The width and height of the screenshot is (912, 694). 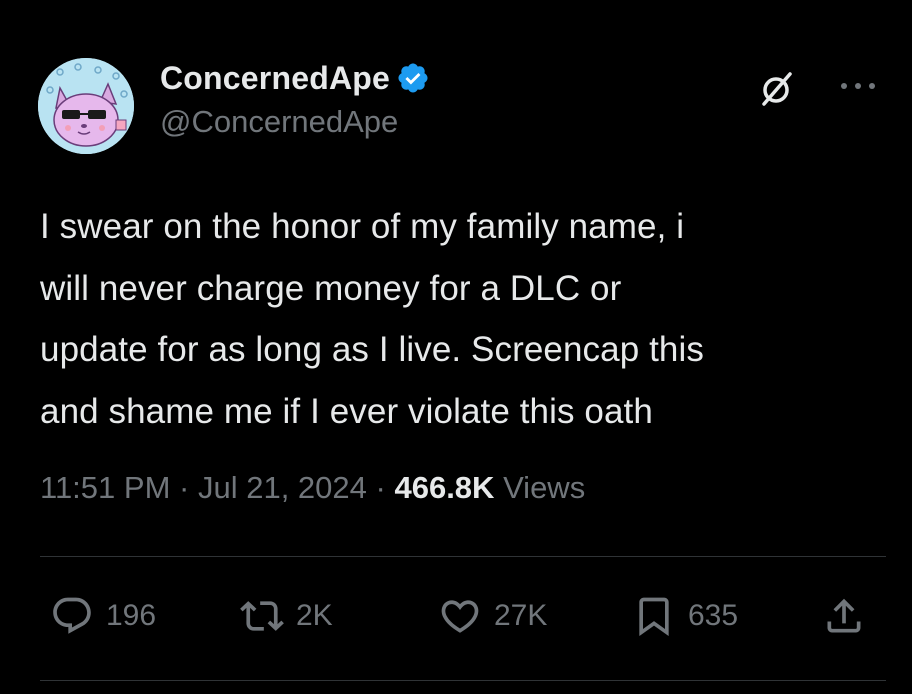 What do you see at coordinates (295, 122) in the screenshot?
I see `handle: @ConcernedApe` at bounding box center [295, 122].